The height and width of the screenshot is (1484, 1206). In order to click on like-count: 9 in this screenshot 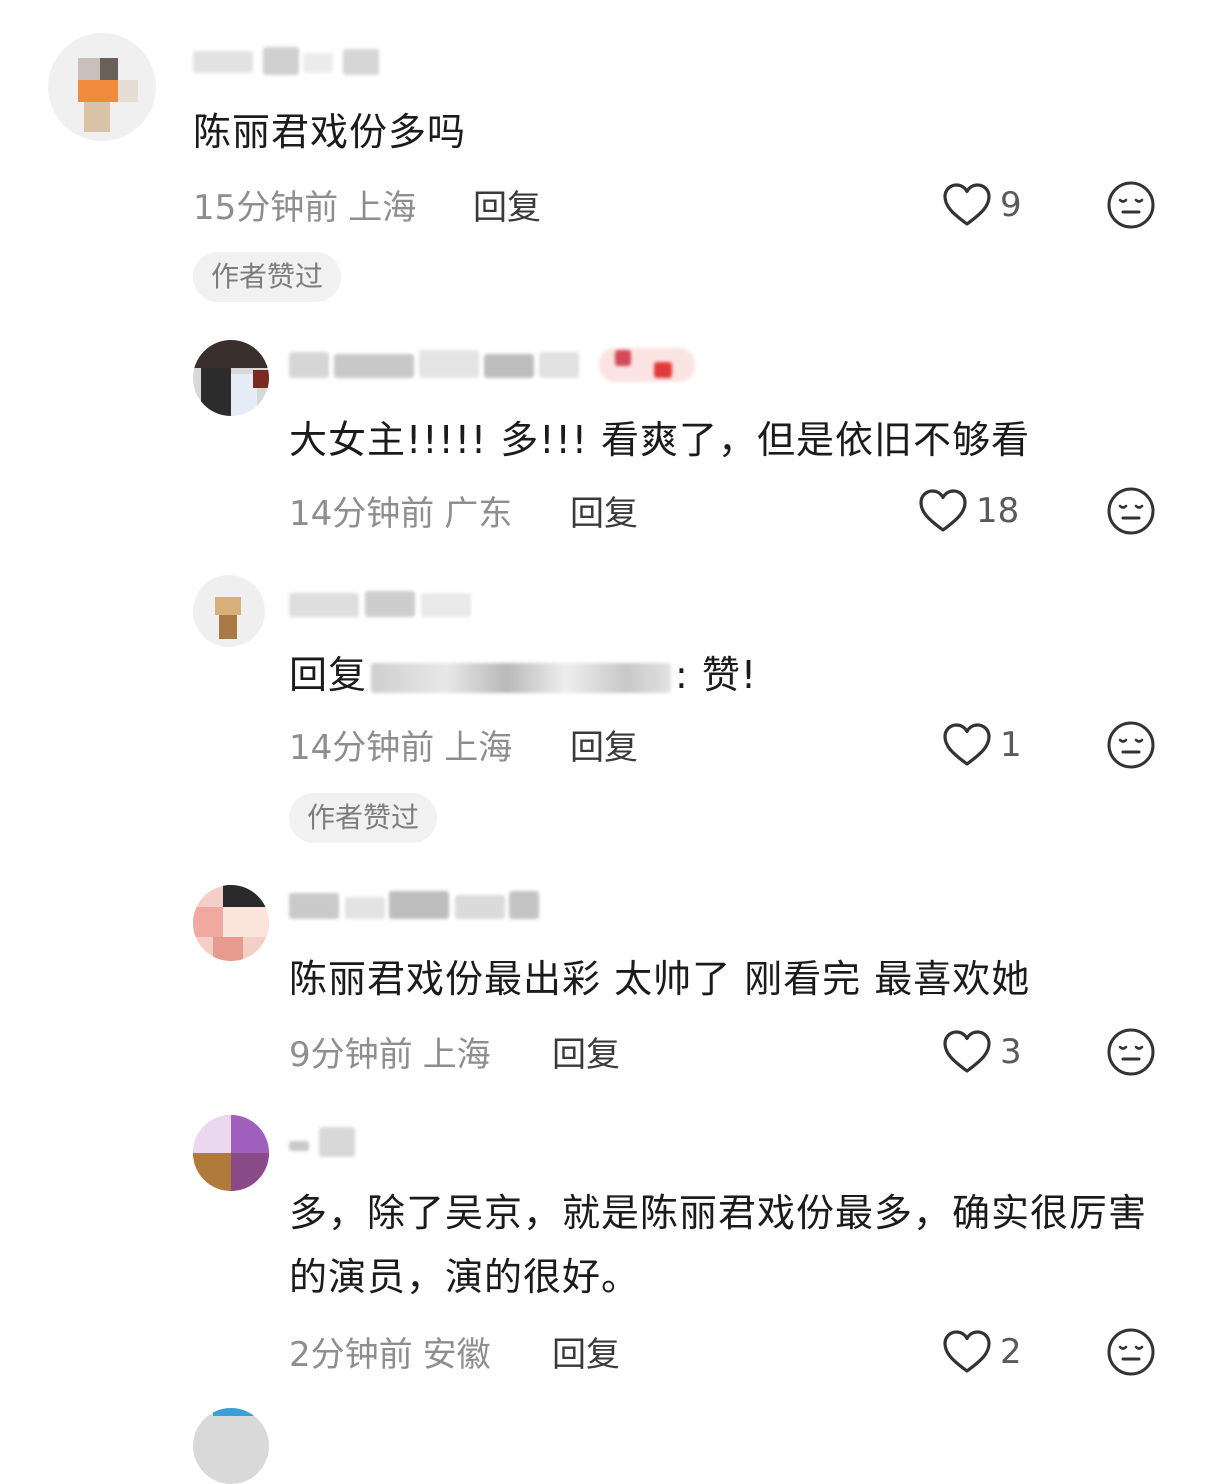, I will do `click(1011, 205)`.